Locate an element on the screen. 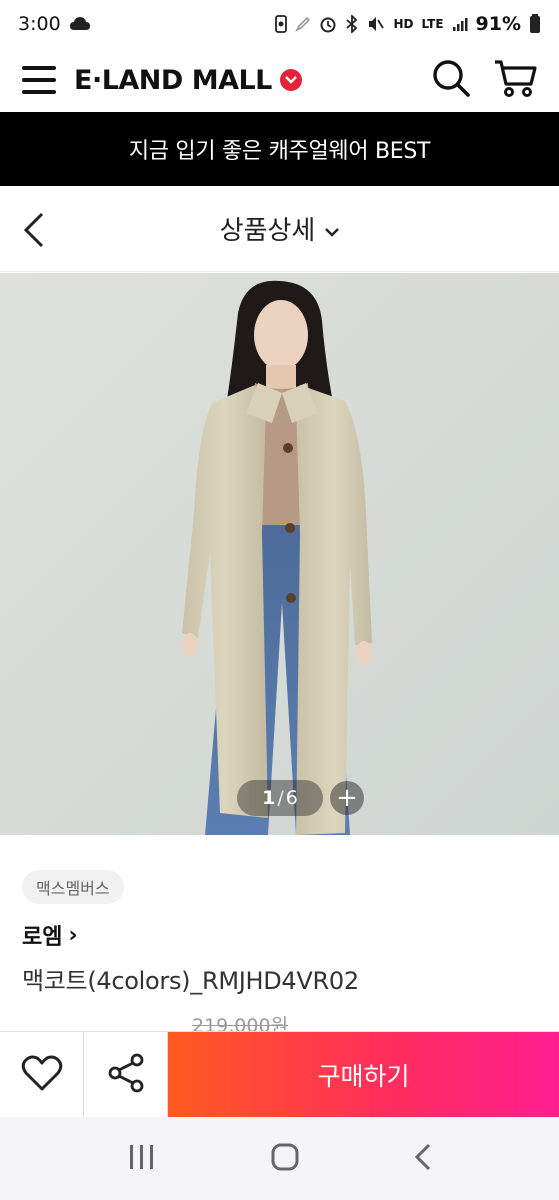  search-icon is located at coordinates (451, 80).